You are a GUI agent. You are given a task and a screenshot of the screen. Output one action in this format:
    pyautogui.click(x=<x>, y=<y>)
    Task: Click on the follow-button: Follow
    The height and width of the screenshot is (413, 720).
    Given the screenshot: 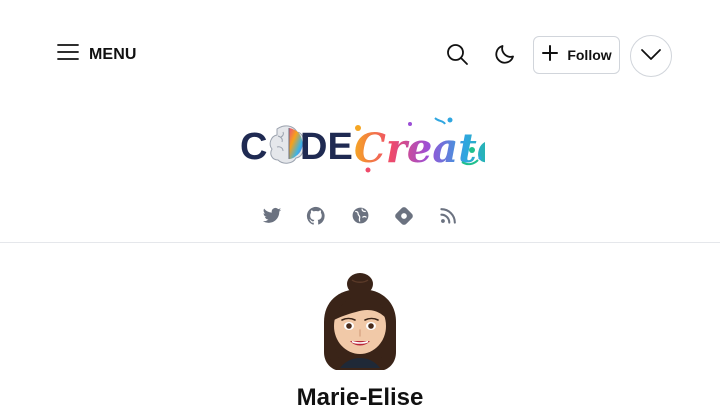 What is the action you would take?
    pyautogui.click(x=576, y=55)
    